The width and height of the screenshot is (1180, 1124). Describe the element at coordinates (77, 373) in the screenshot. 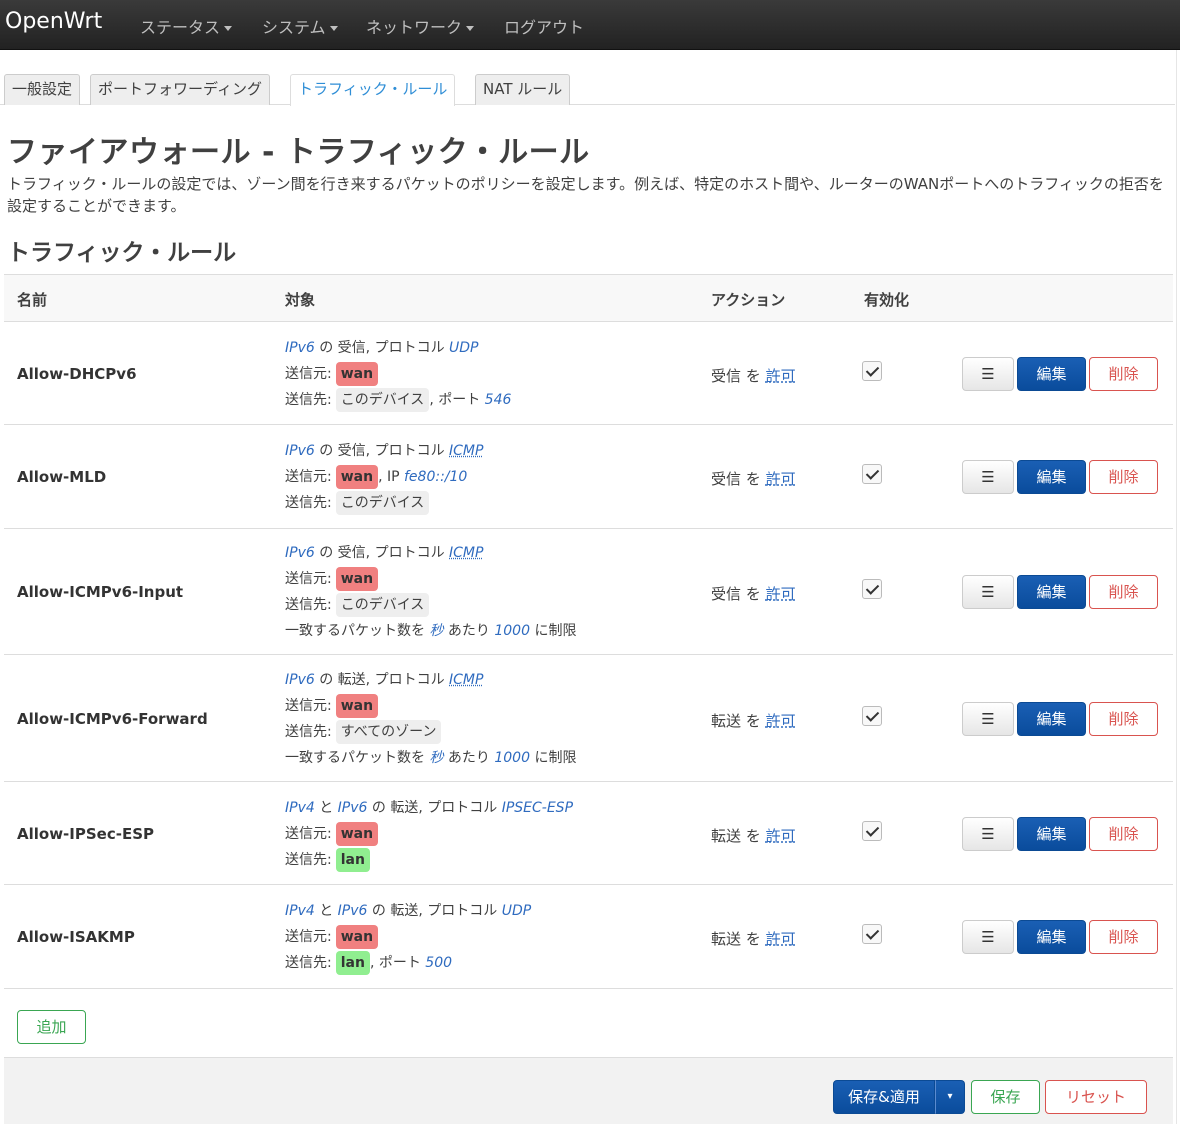

I see `rule-name: Allow-DHCPv6` at that location.